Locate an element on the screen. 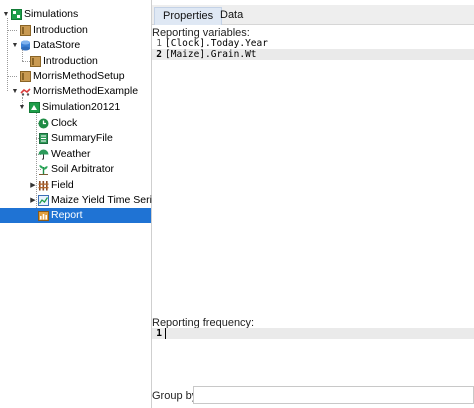 The image size is (474, 408). reporting-variables-editor: 1 [Clock].Today.Year 2 [Maize].Grain.Wt is located at coordinates (313, 49).